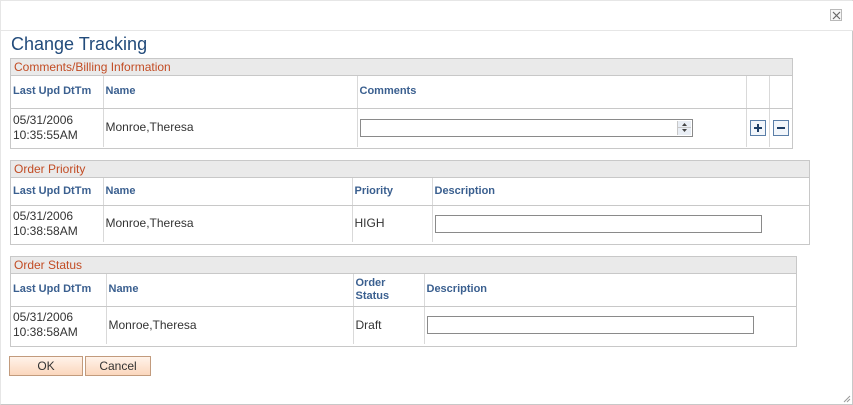  What do you see at coordinates (391, 223) in the screenshot?
I see `priority-cell: HIGH` at bounding box center [391, 223].